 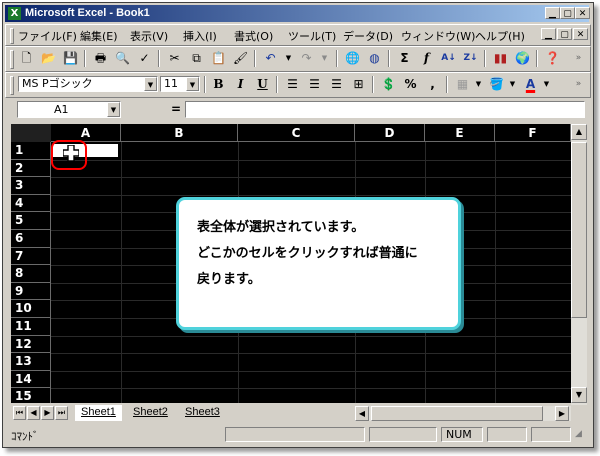 I want to click on font-size-select: 11 ▼, so click(x=180, y=84).